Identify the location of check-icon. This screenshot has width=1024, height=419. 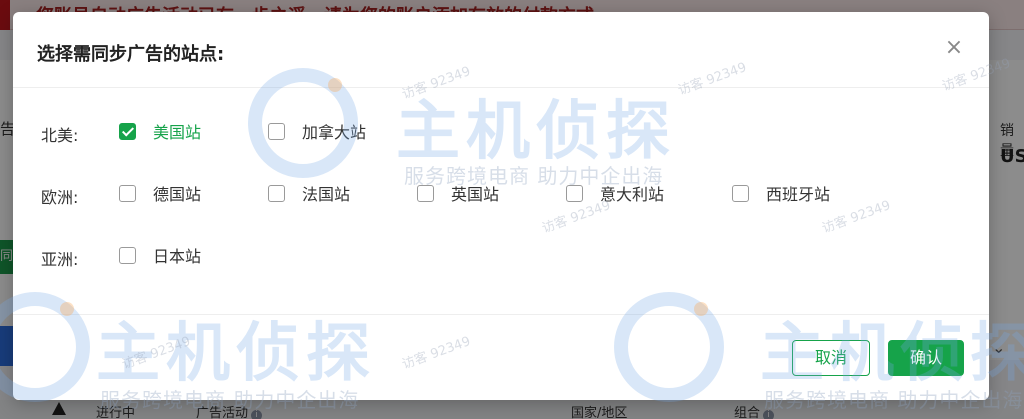
(127, 131).